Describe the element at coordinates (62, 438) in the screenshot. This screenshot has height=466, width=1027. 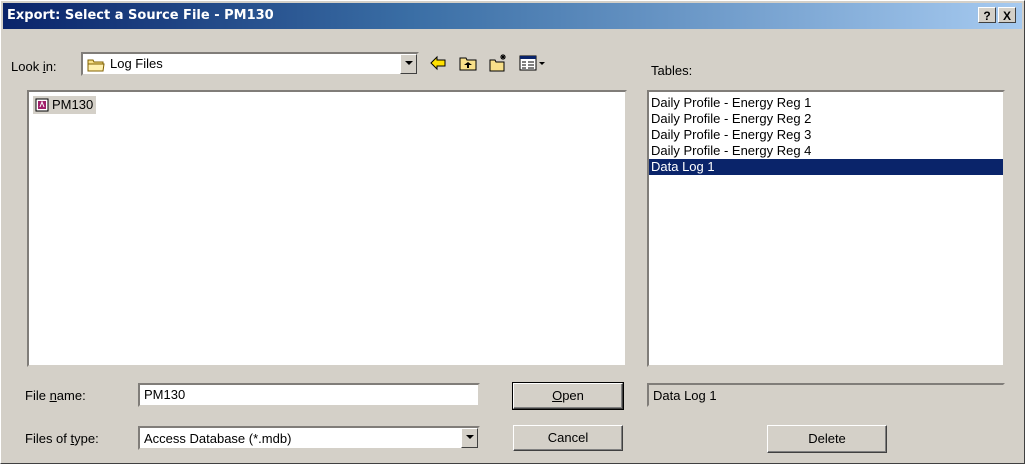
I see `files-of-type-label: Files of type:` at that location.